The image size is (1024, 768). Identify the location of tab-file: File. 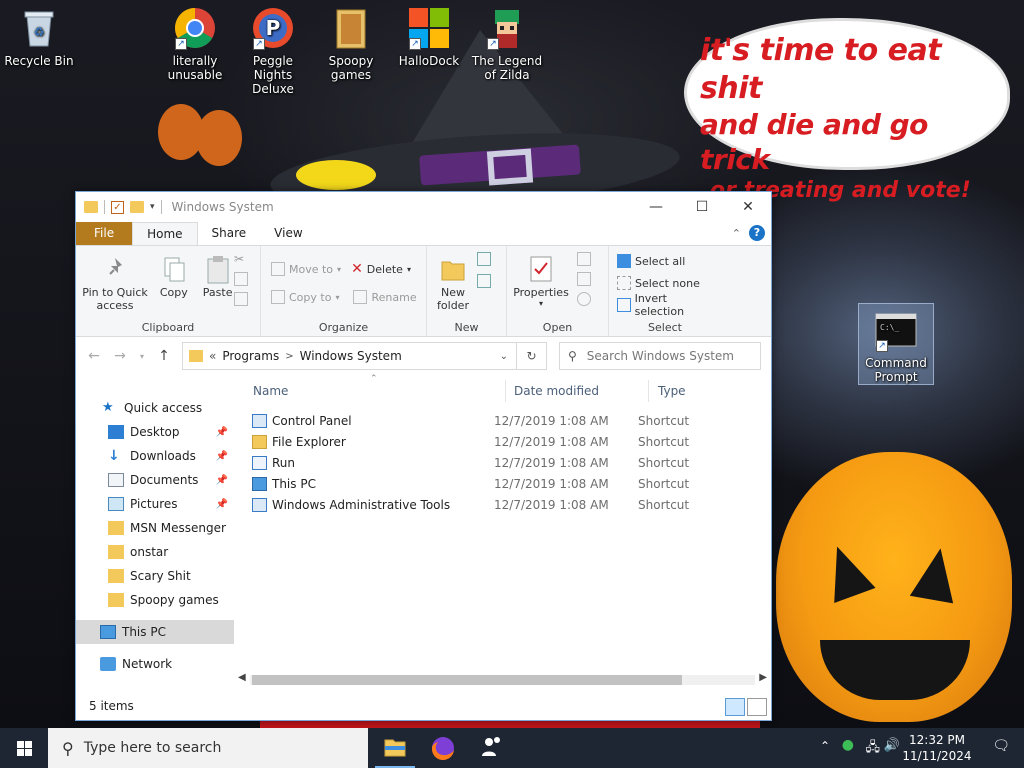
(104, 233).